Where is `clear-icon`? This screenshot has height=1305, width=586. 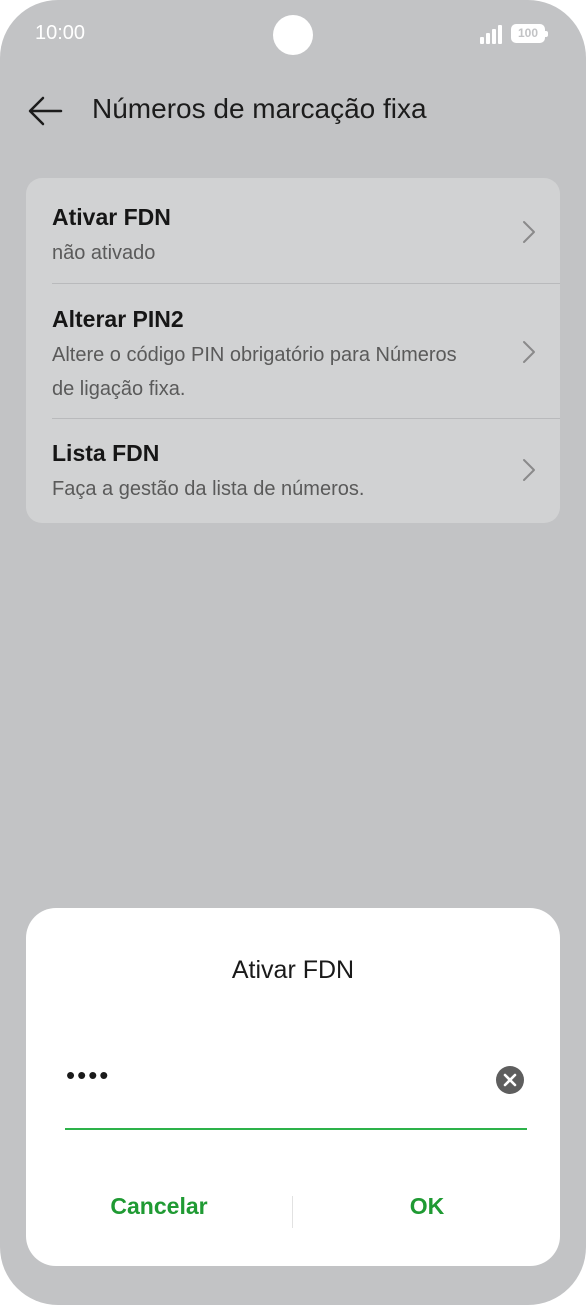 clear-icon is located at coordinates (510, 1080).